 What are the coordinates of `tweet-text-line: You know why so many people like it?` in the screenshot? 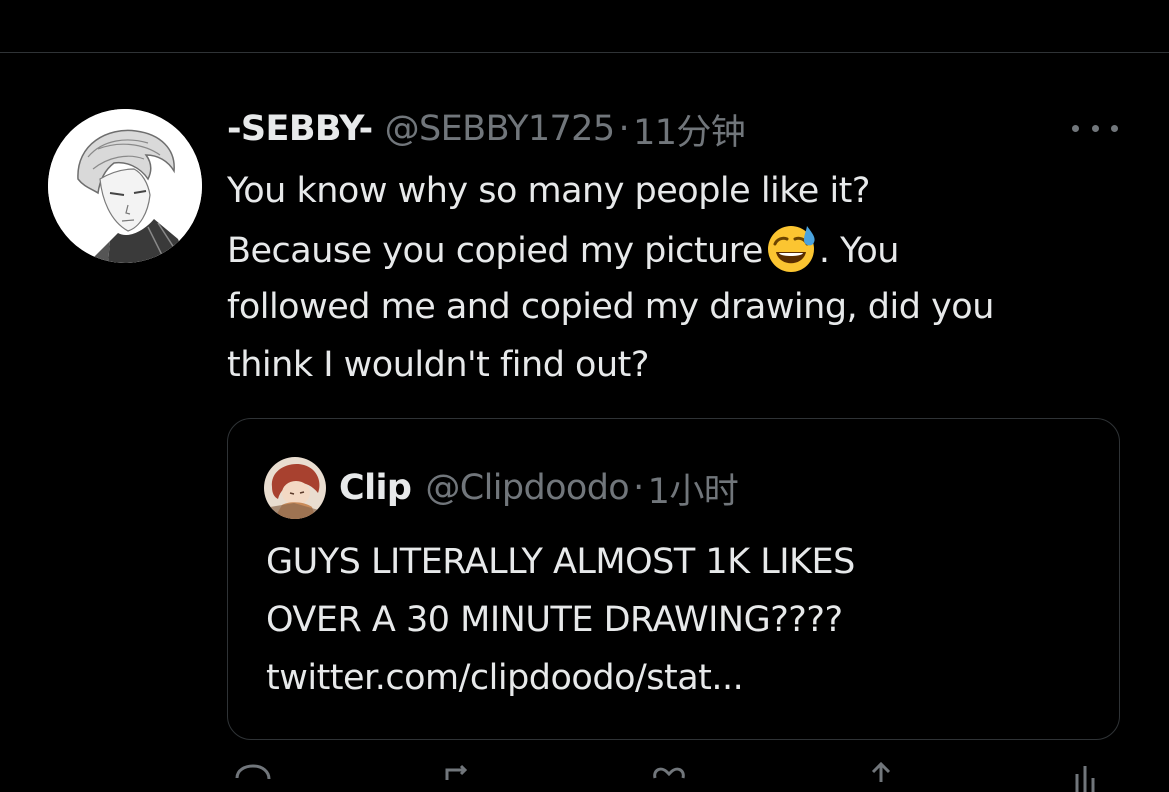 It's located at (548, 191).